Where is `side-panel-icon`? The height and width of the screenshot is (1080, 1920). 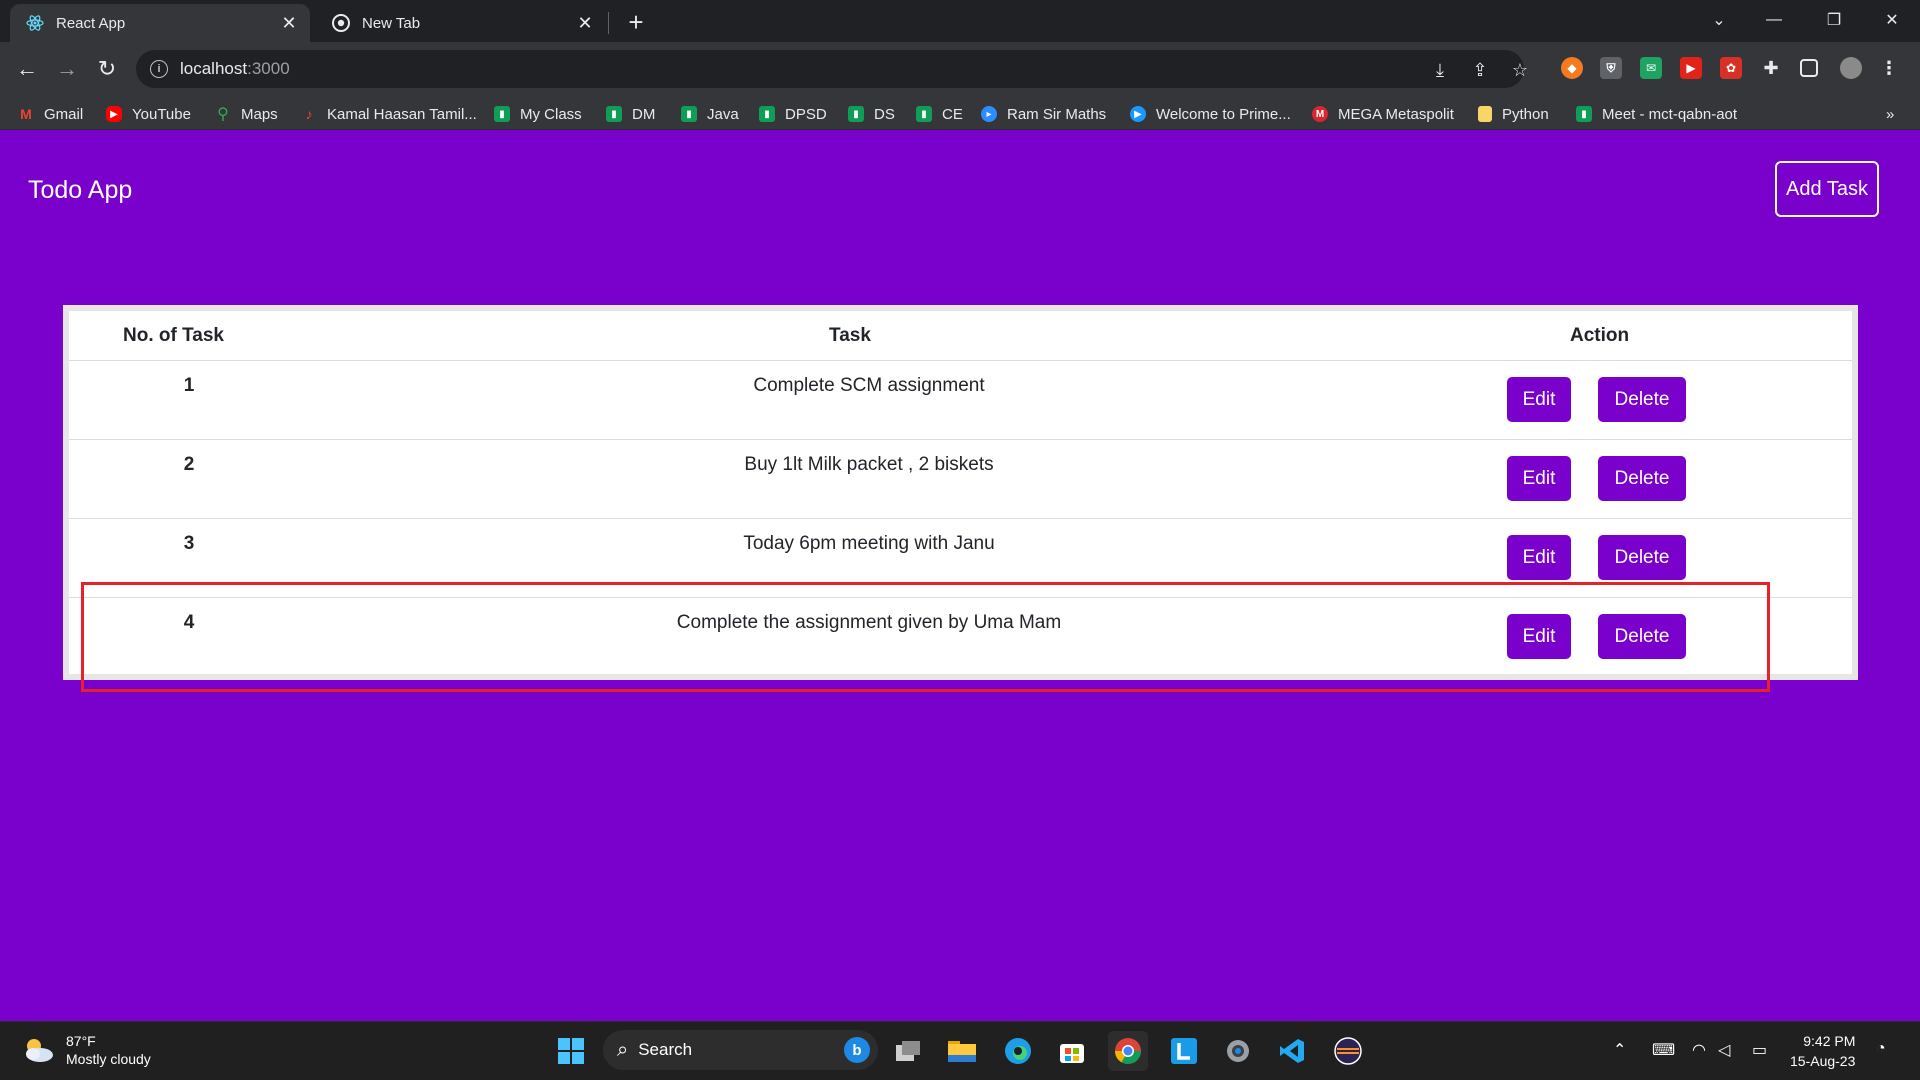
side-panel-icon is located at coordinates (1809, 68).